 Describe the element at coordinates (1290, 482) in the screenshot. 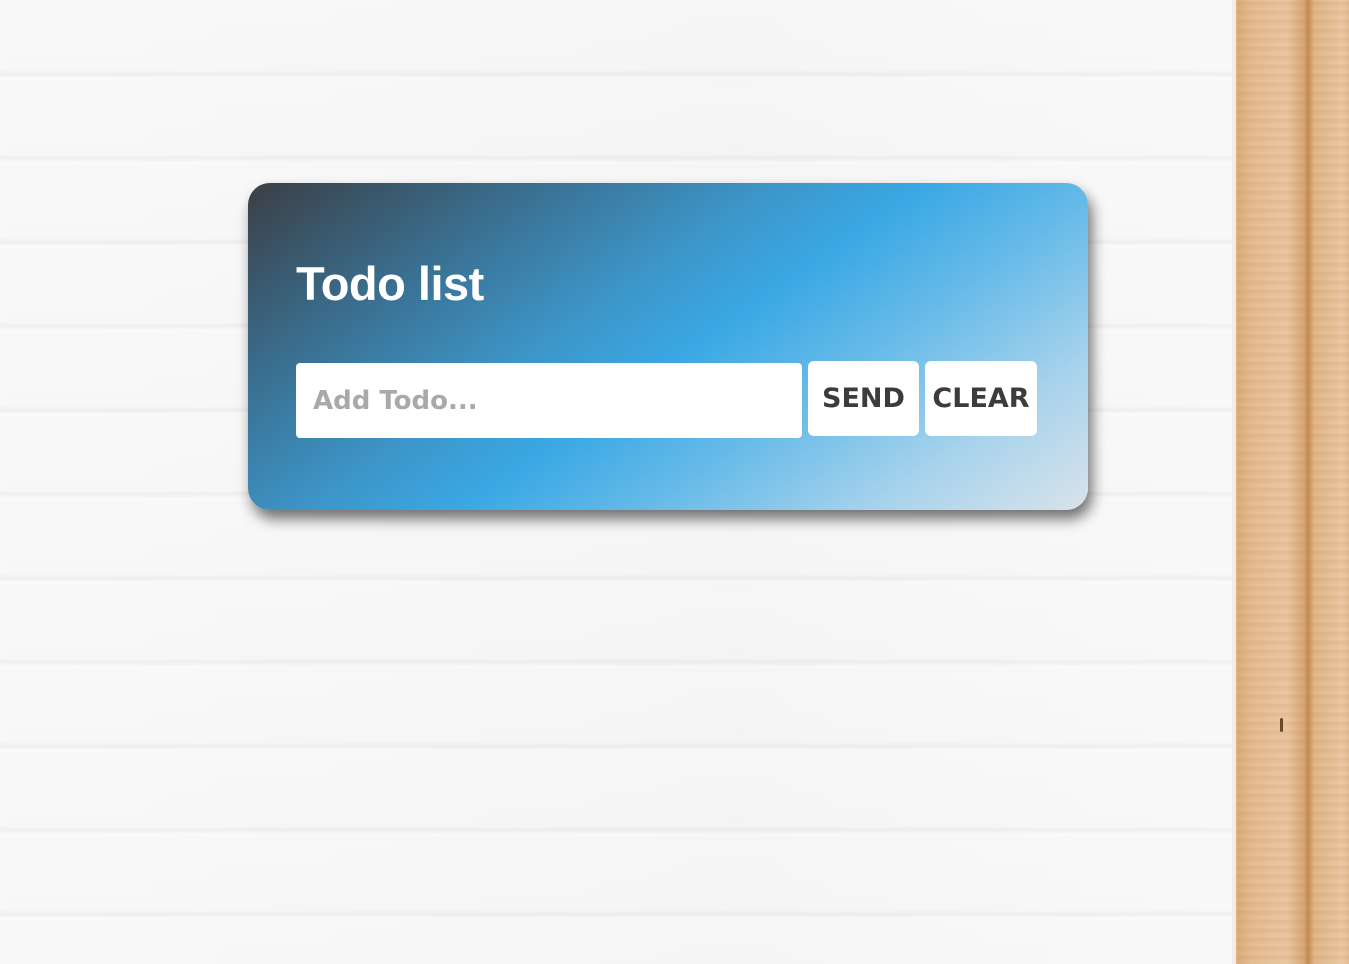

I see `wood-frame` at that location.